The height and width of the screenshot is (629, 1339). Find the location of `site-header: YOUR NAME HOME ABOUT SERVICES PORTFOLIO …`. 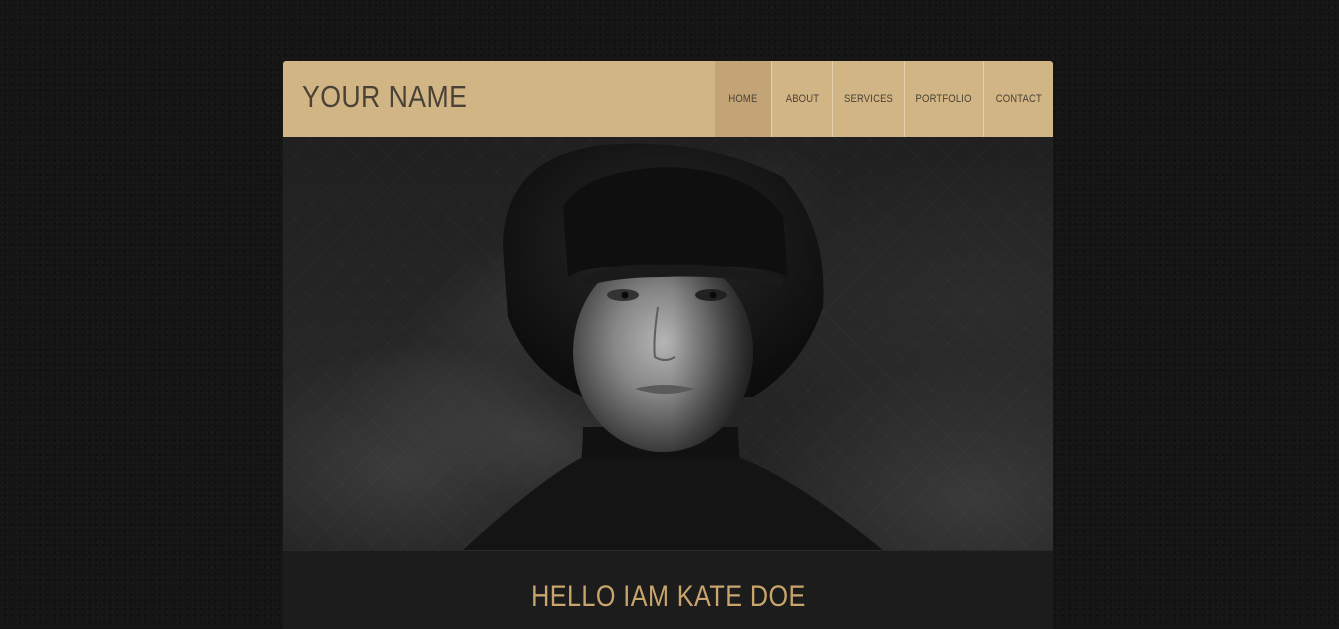

site-header: YOUR NAME HOME ABOUT SERVICES PORTFOLIO … is located at coordinates (668, 99).